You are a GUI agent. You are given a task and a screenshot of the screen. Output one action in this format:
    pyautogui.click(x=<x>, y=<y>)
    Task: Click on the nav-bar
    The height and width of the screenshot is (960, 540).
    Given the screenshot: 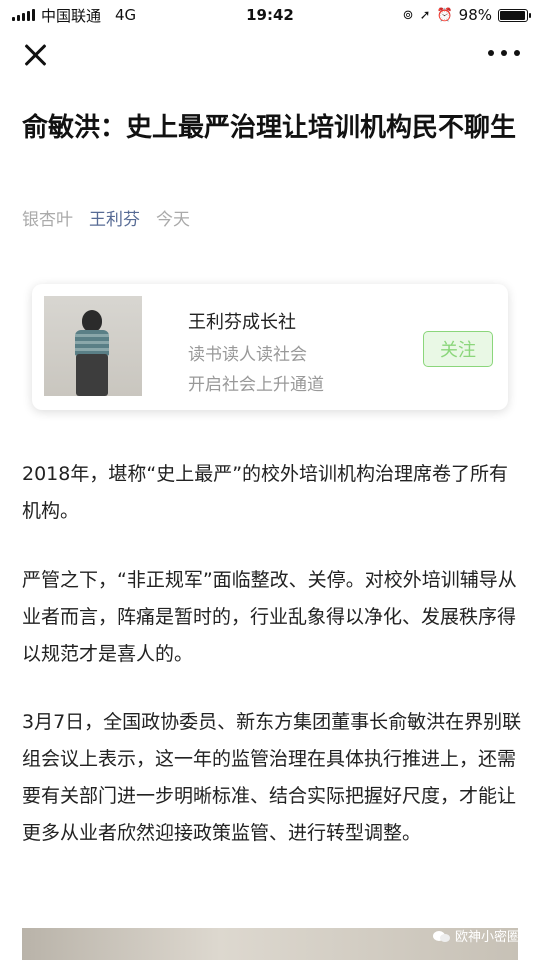 What is the action you would take?
    pyautogui.click(x=270, y=56)
    